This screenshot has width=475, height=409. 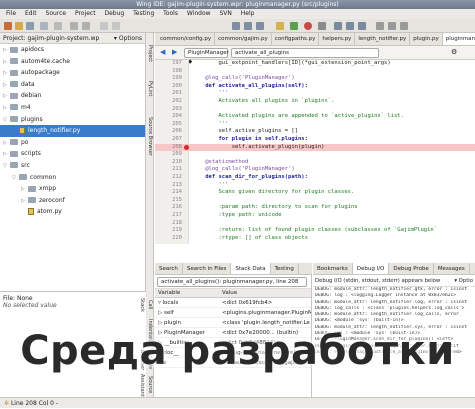 I want to click on menu-svn: SVN, so click(x=225, y=13).